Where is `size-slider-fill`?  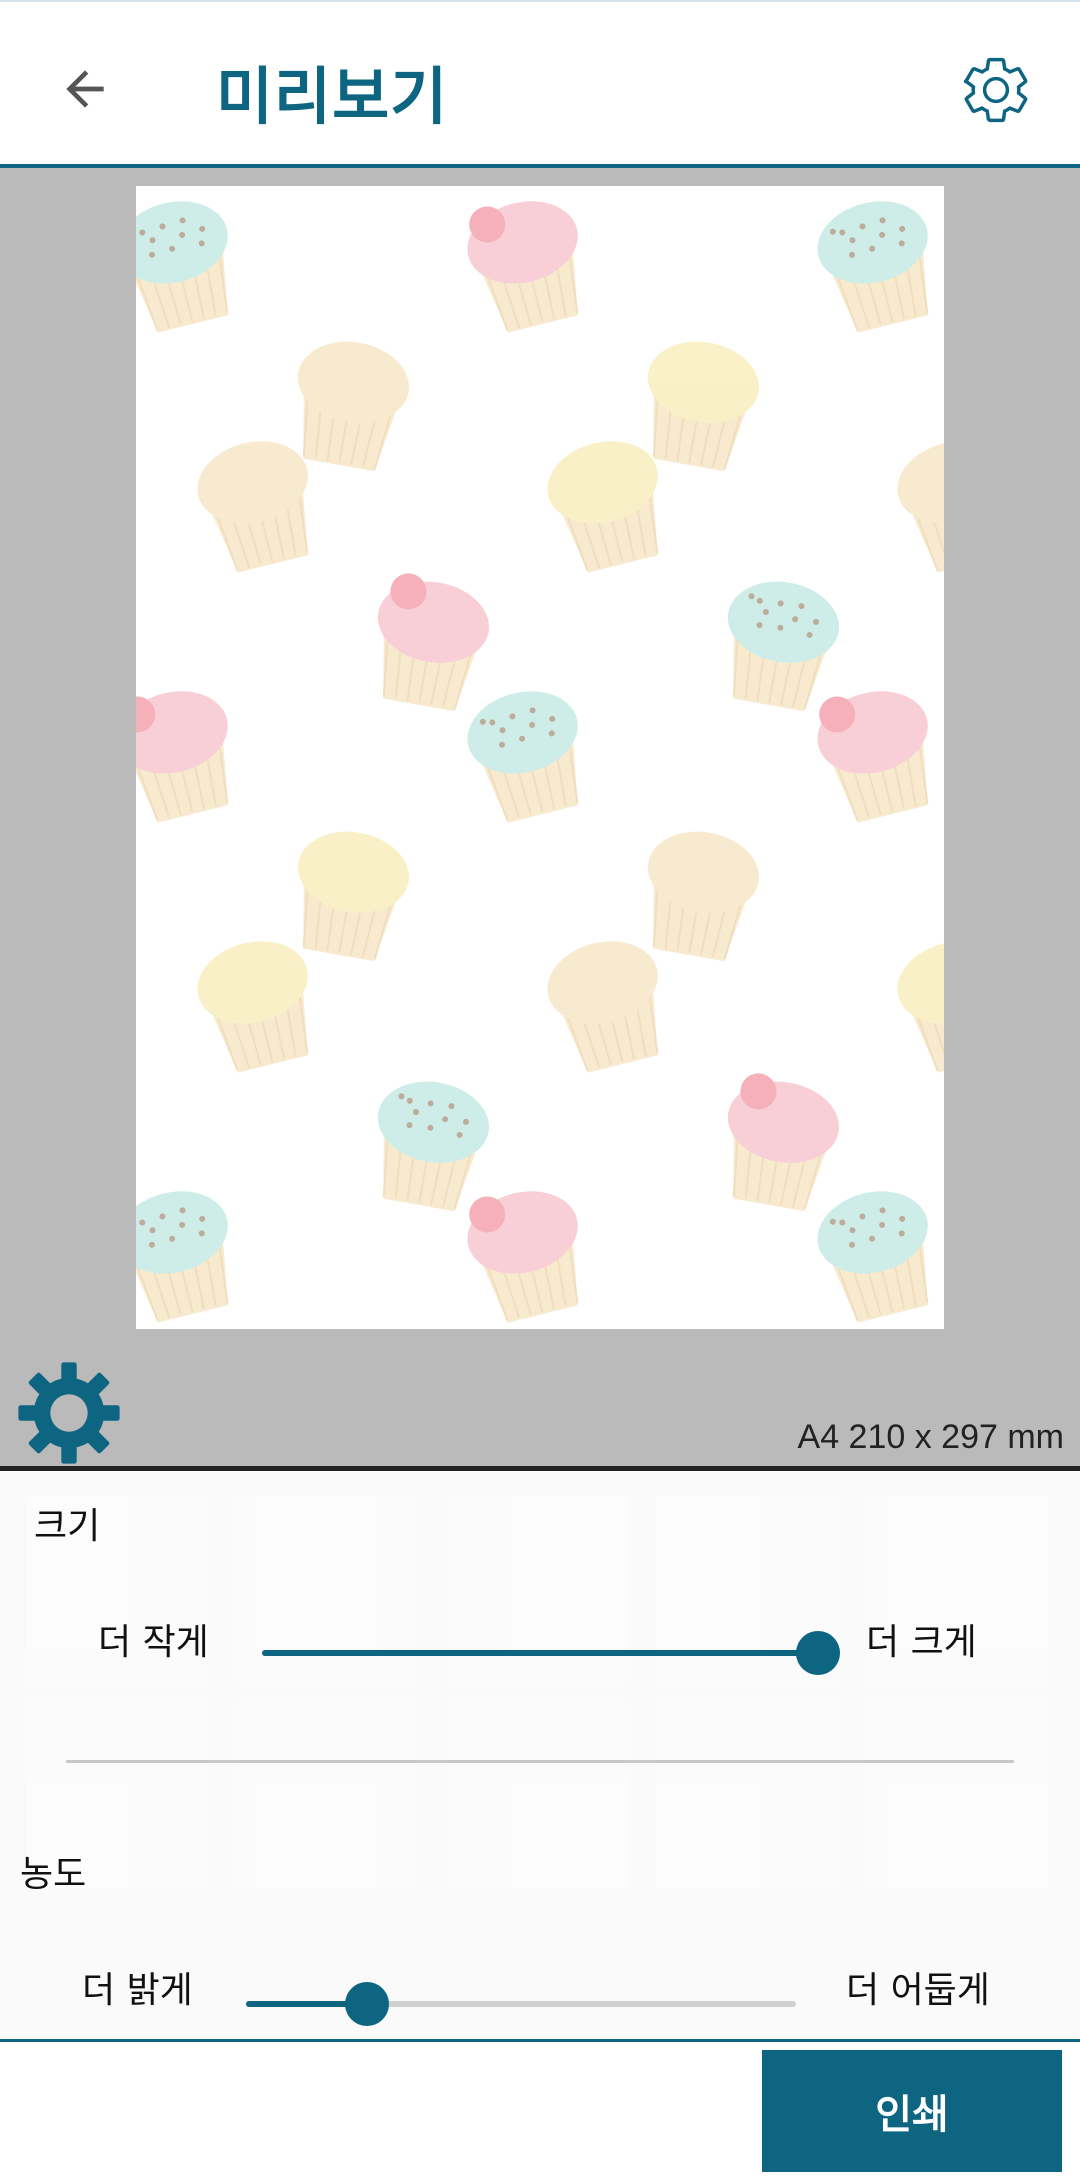
size-slider-fill is located at coordinates (540, 1653).